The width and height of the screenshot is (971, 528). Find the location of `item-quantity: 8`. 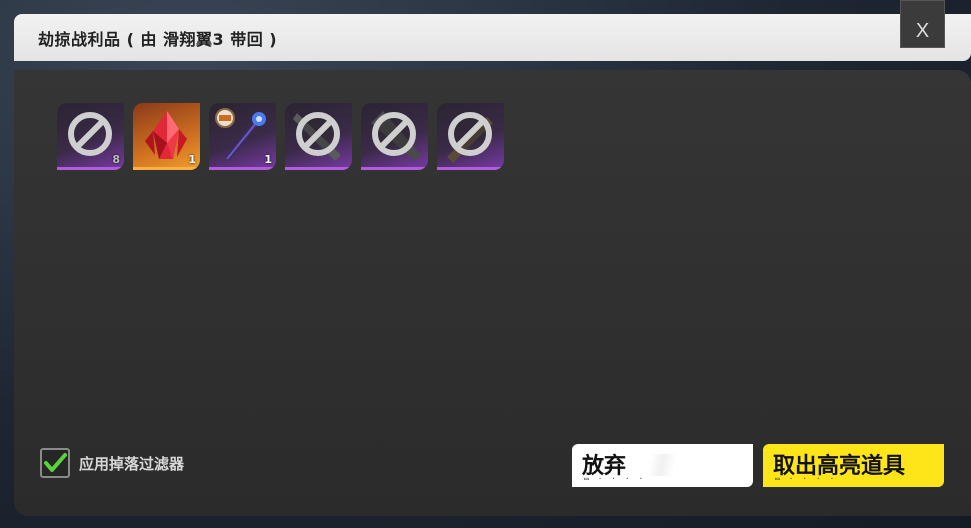

item-quantity: 8 is located at coordinates (116, 159).